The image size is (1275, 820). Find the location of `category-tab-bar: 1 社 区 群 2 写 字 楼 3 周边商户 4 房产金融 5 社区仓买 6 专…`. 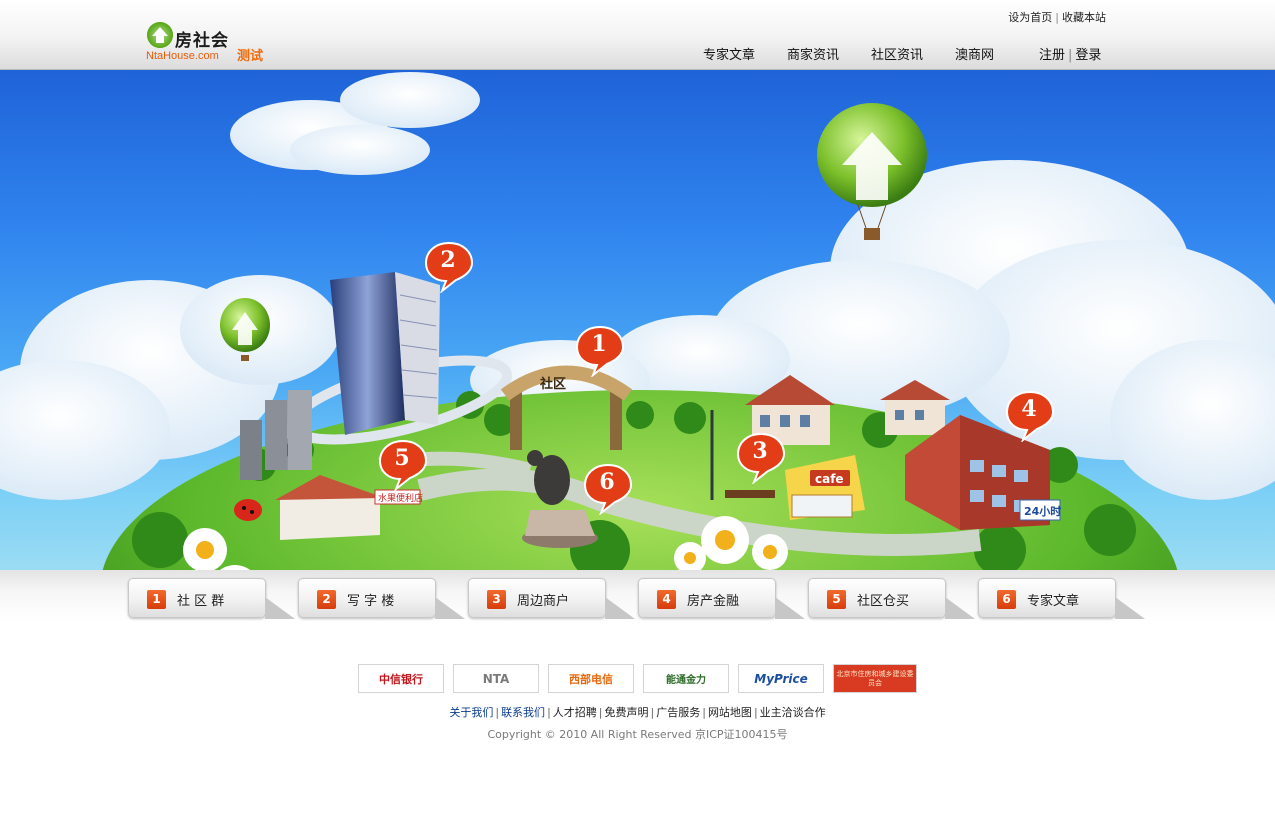

category-tab-bar: 1 社 区 群 2 写 字 楼 3 周边商户 4 房产金融 5 社区仓买 6 专… is located at coordinates (637, 596).